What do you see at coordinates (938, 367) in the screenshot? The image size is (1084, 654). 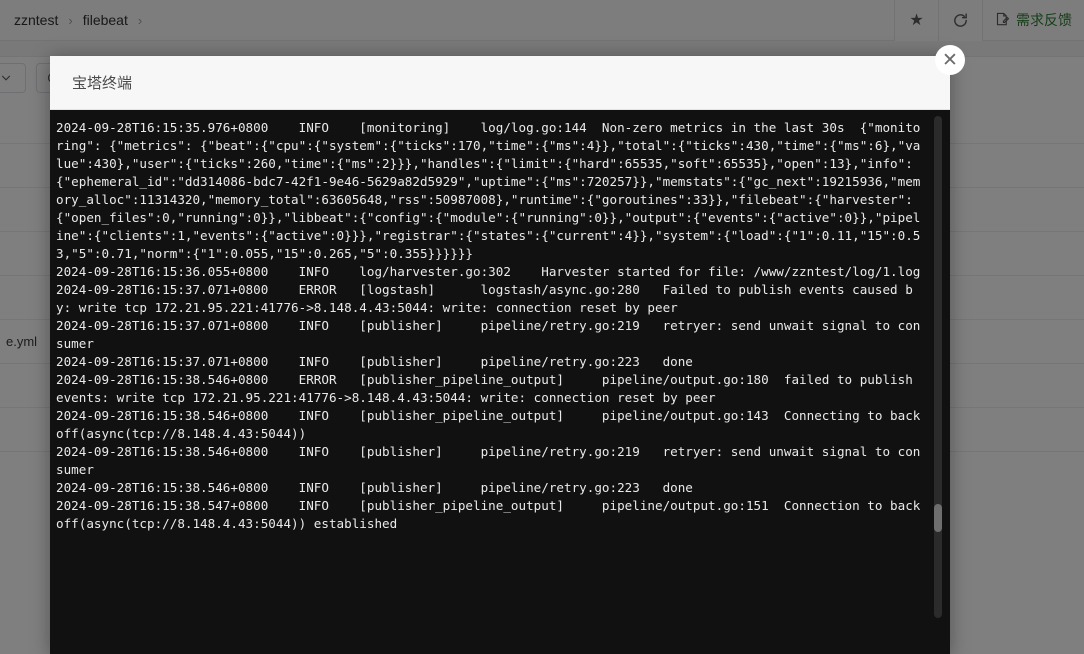 I see `terminal-scrollbar` at bounding box center [938, 367].